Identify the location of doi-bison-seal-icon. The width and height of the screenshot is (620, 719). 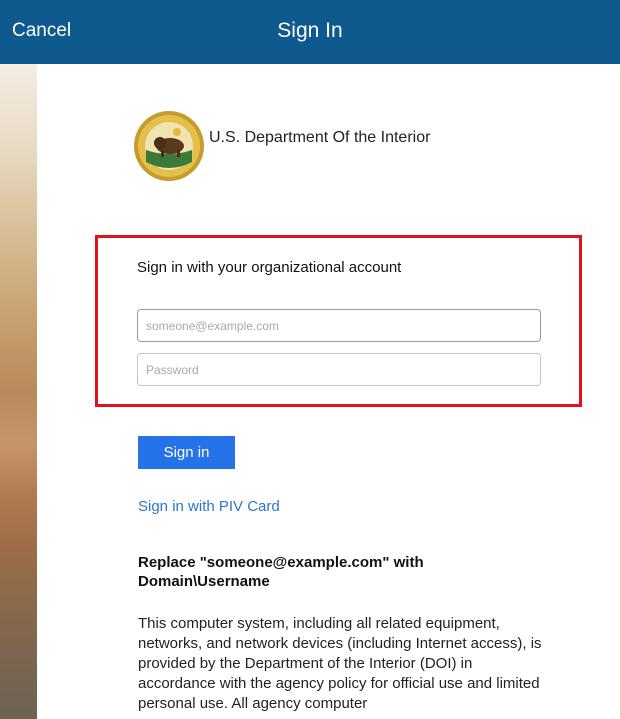
(169, 146).